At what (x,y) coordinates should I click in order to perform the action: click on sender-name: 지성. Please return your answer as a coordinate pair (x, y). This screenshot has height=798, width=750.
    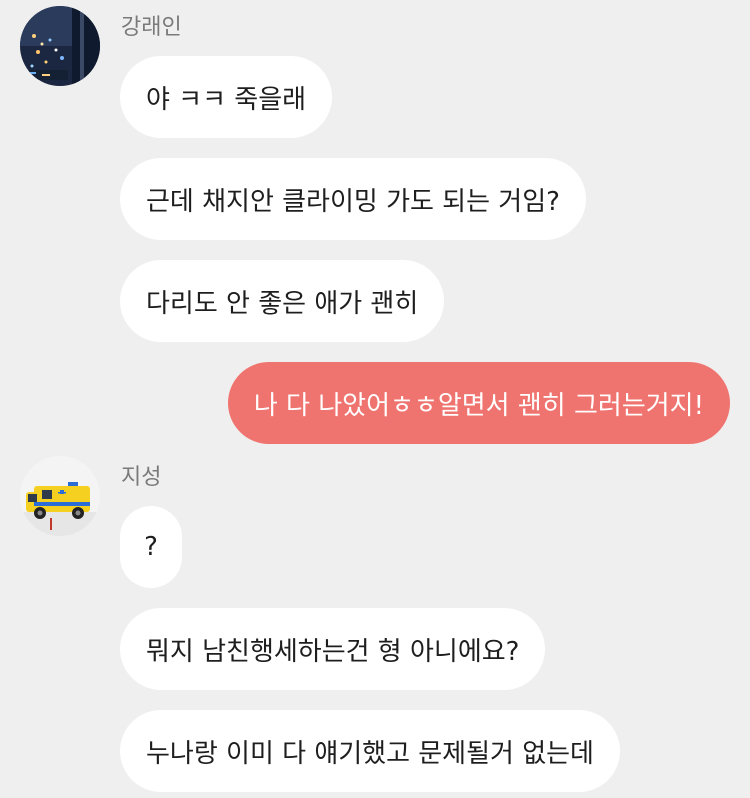
    Looking at the image, I should click on (141, 477).